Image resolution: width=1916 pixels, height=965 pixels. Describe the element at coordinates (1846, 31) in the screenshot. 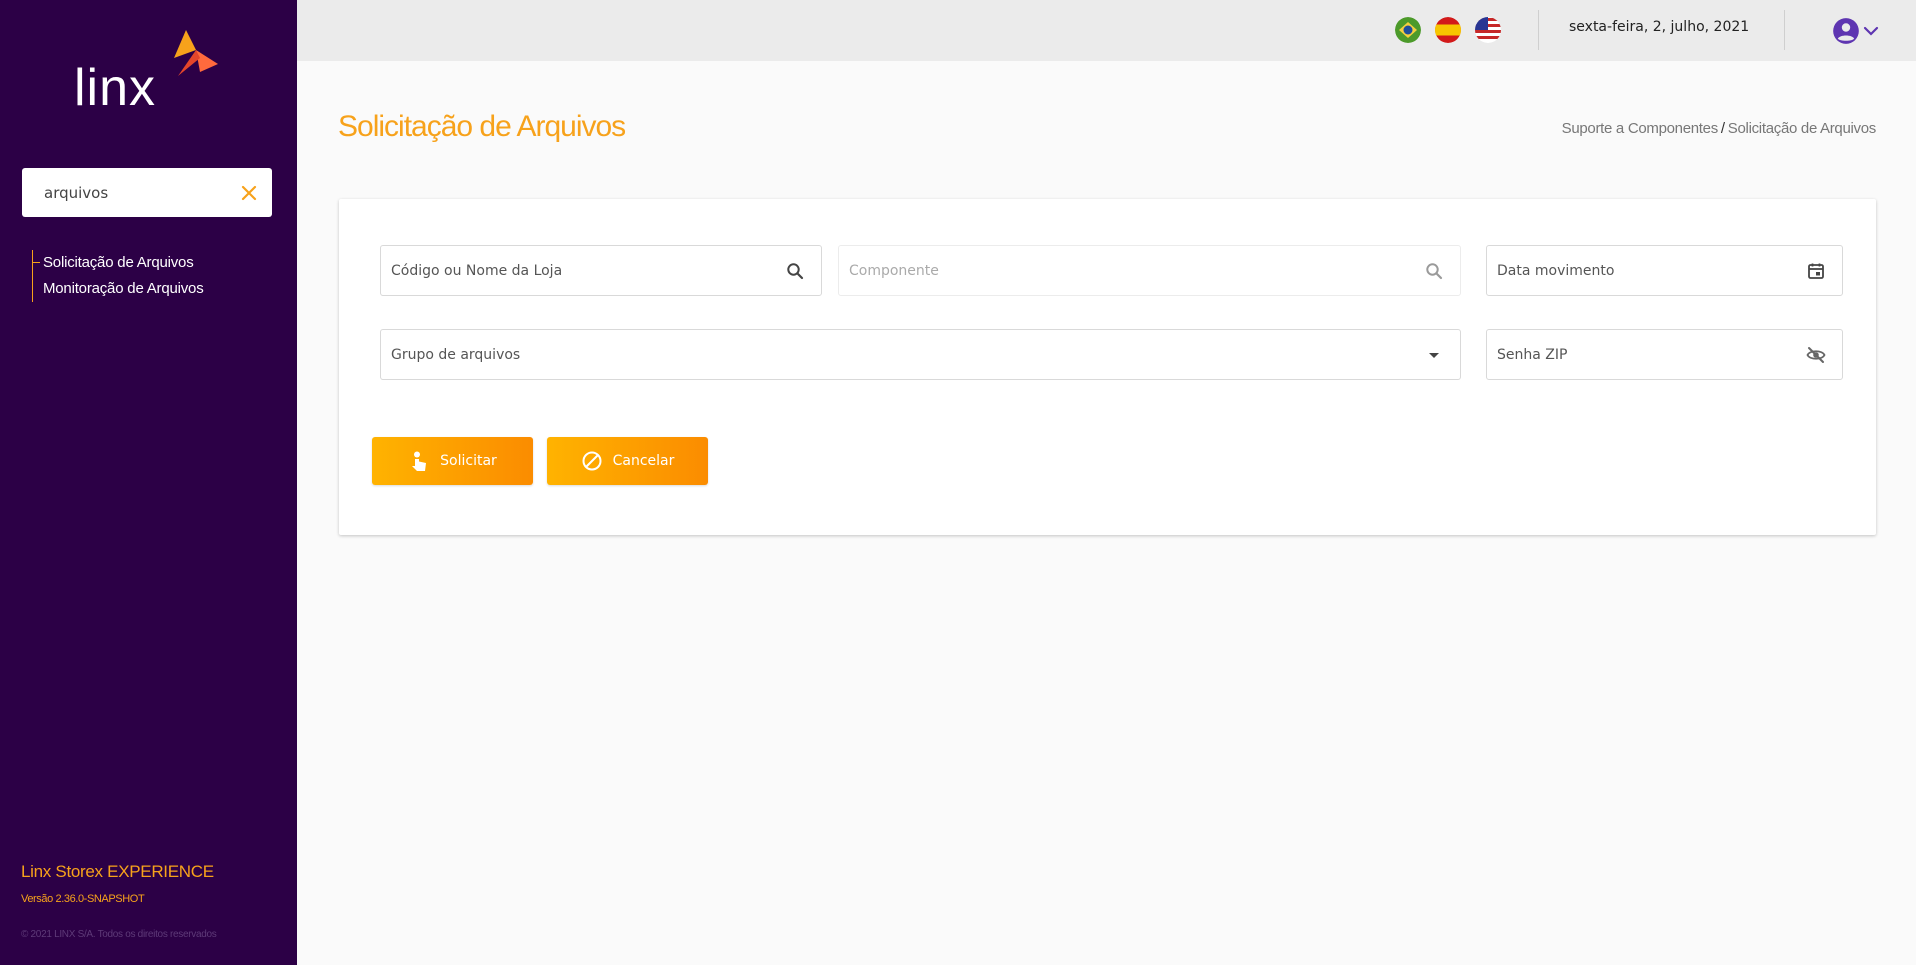

I see `account-circle-icon` at that location.